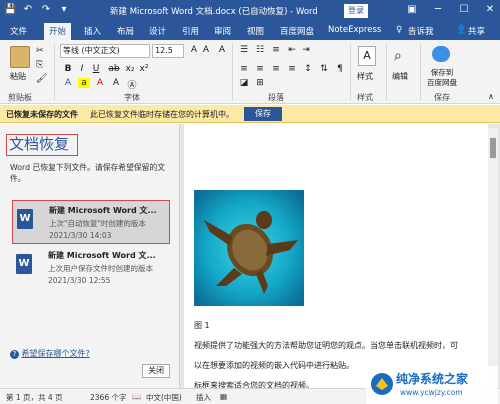 This screenshot has height=404, width=500. What do you see at coordinates (292, 69) in the screenshot?
I see `justify-icon: ≡` at bounding box center [292, 69].